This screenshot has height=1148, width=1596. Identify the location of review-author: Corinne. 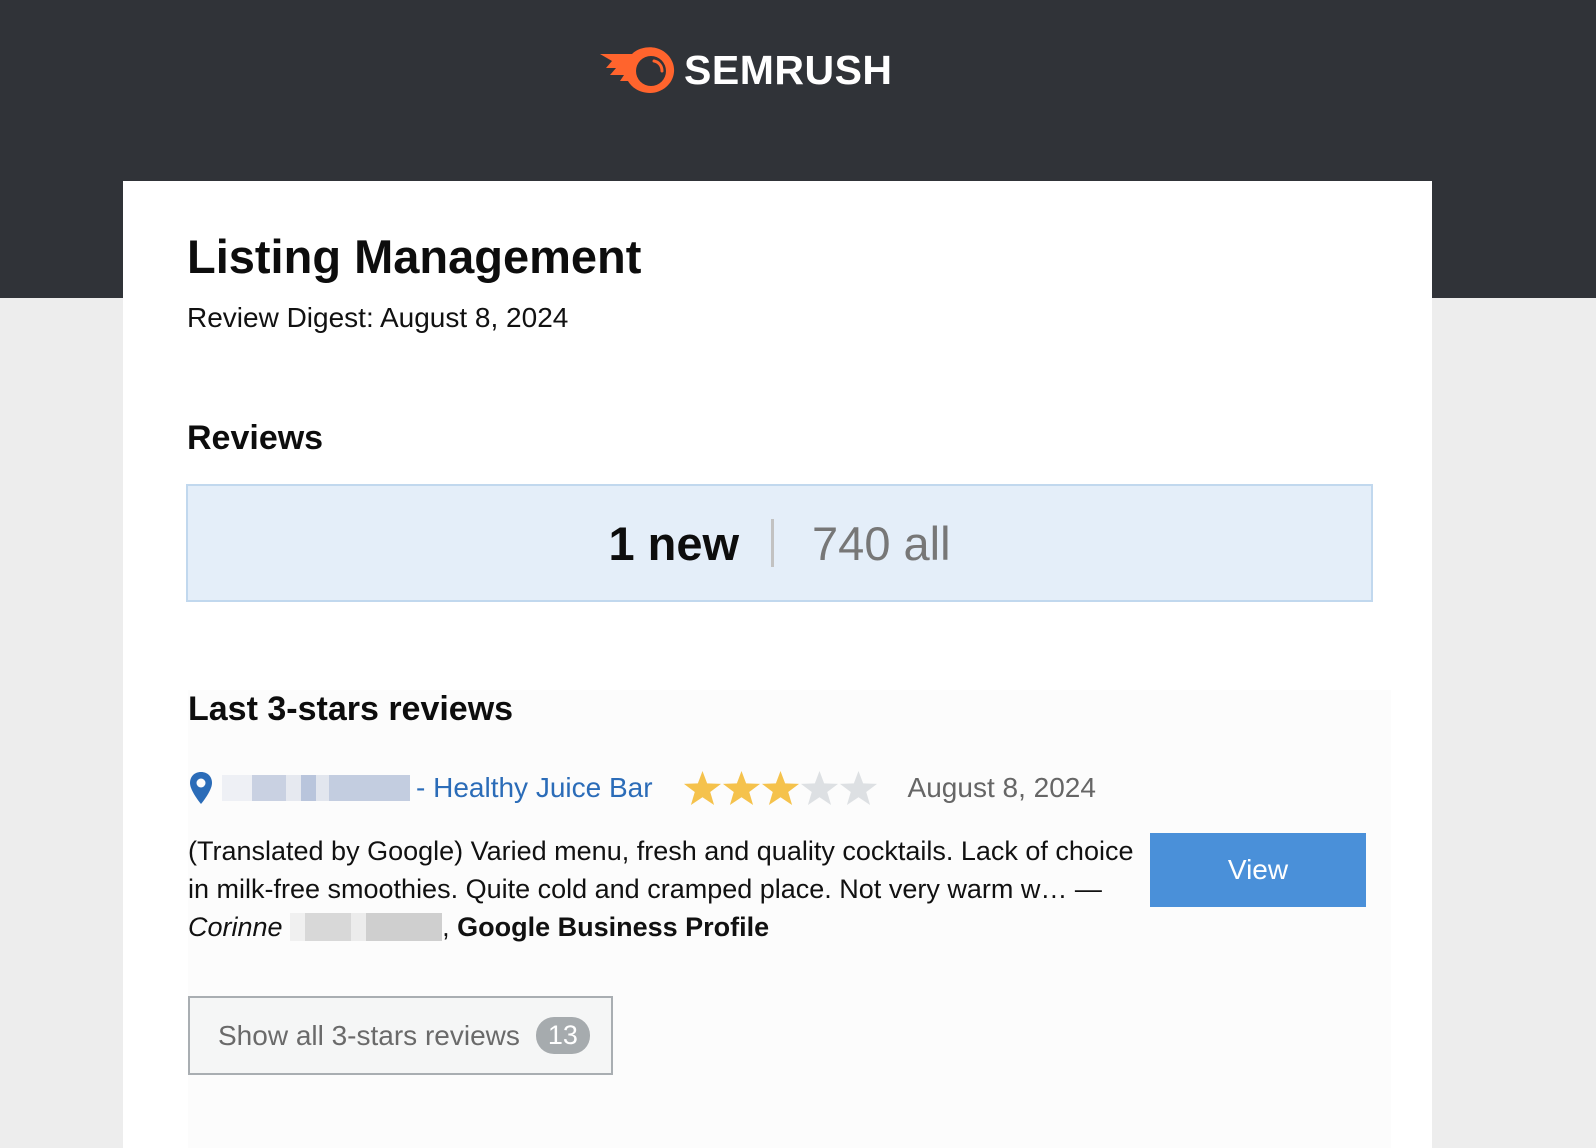
(235, 927).